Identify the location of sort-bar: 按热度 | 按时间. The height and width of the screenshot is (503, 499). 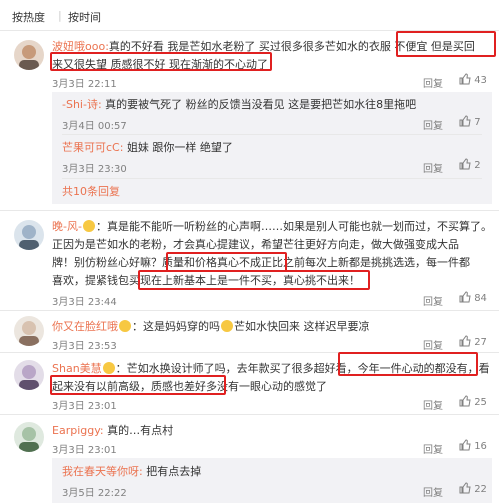
(249, 15).